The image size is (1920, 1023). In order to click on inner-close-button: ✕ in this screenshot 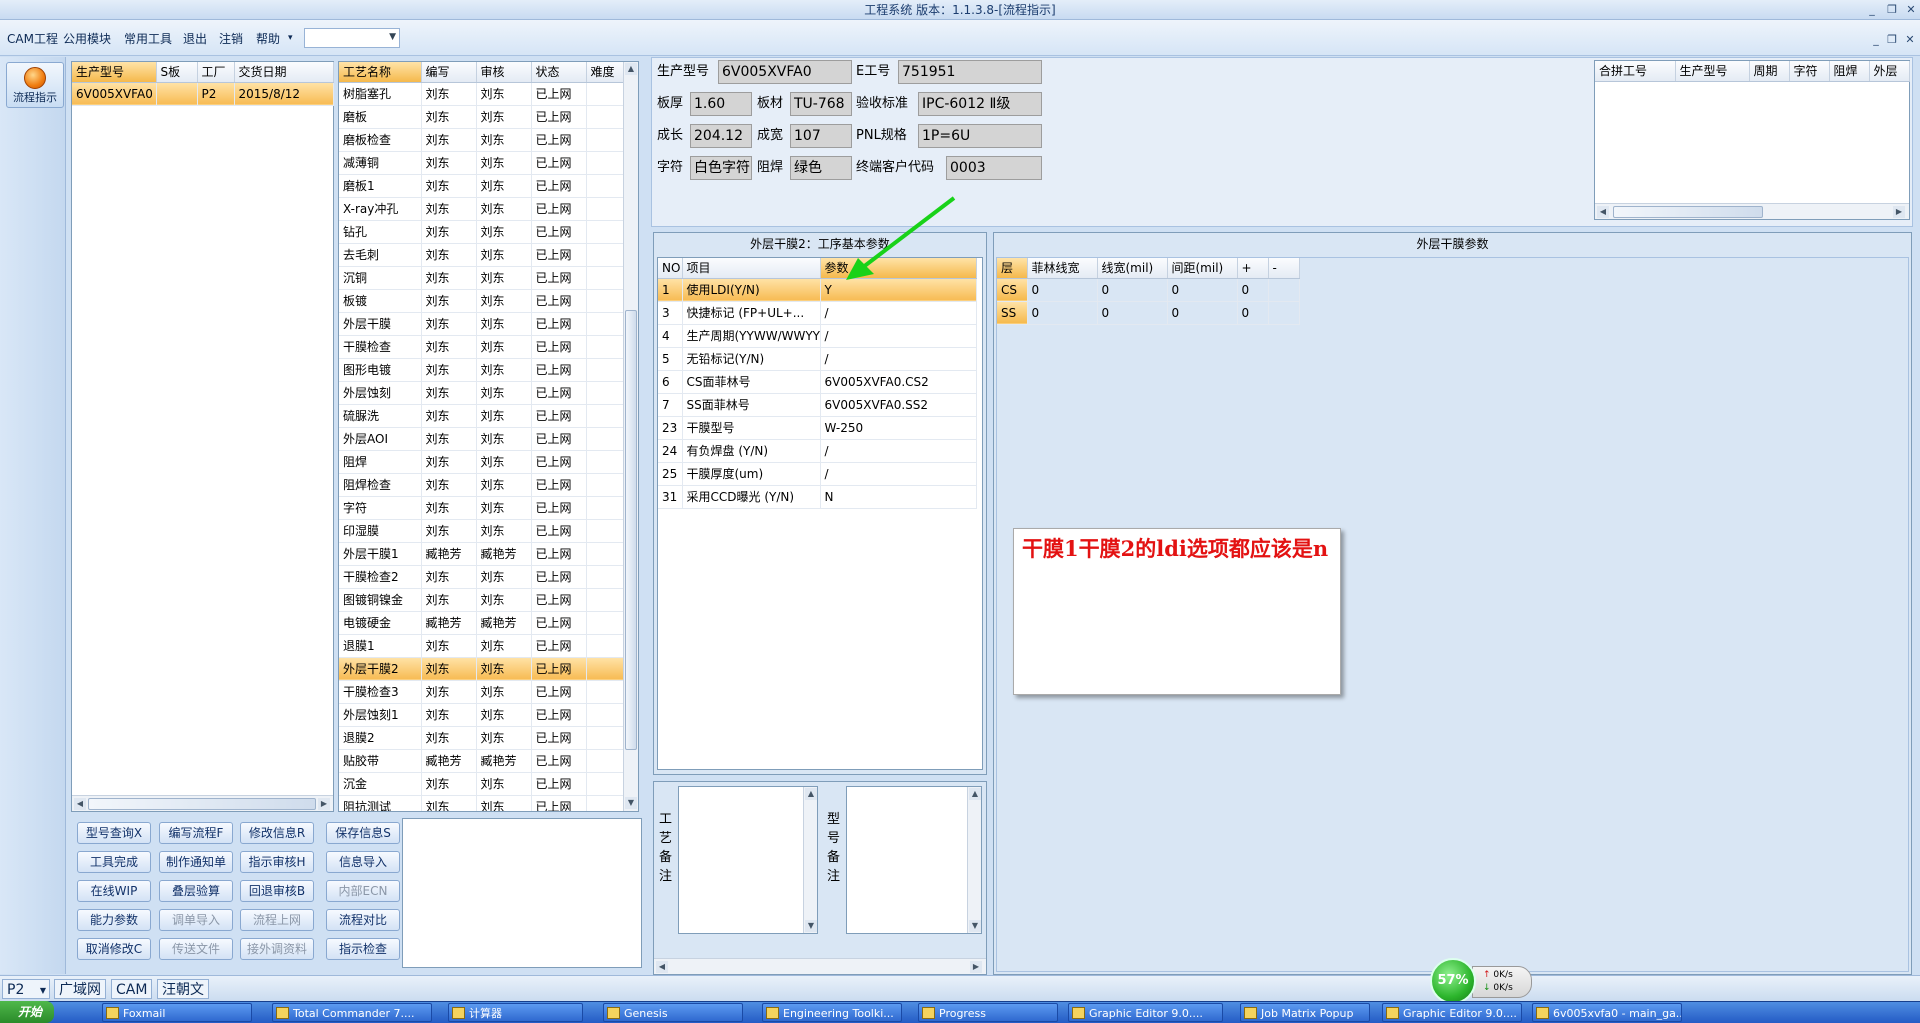, I will do `click(1910, 39)`.